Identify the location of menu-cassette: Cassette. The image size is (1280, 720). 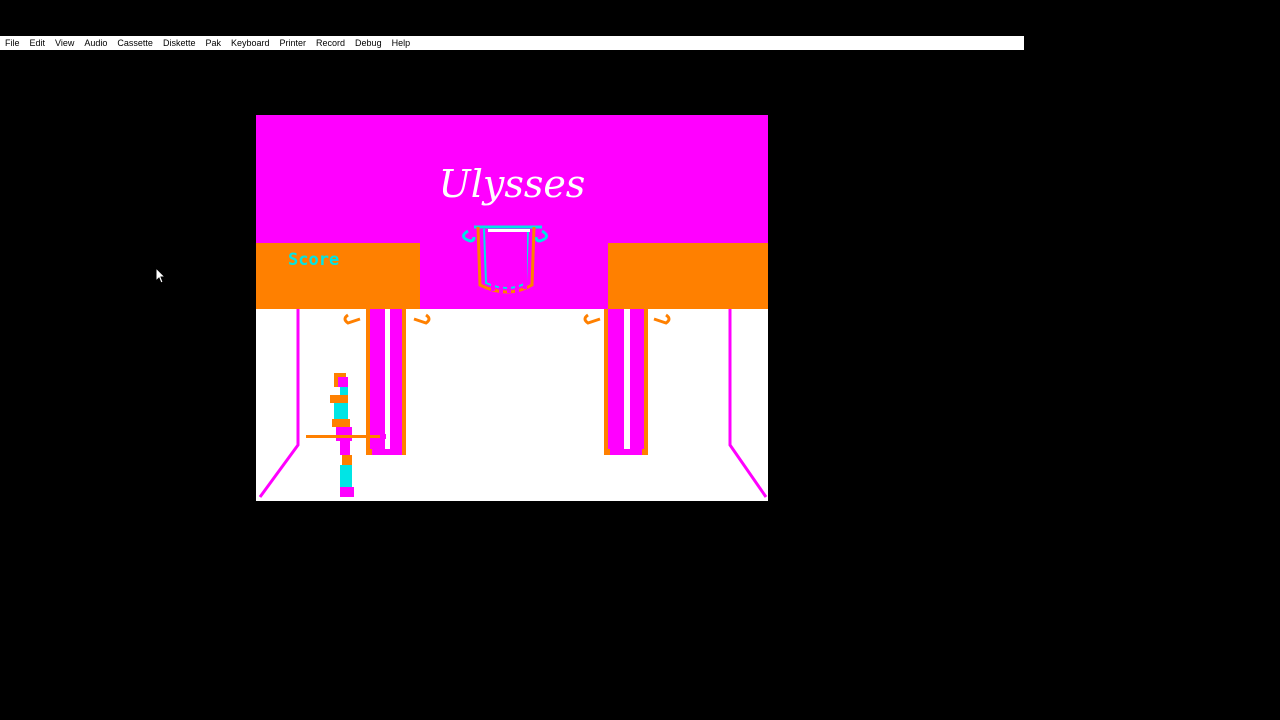
(135, 43).